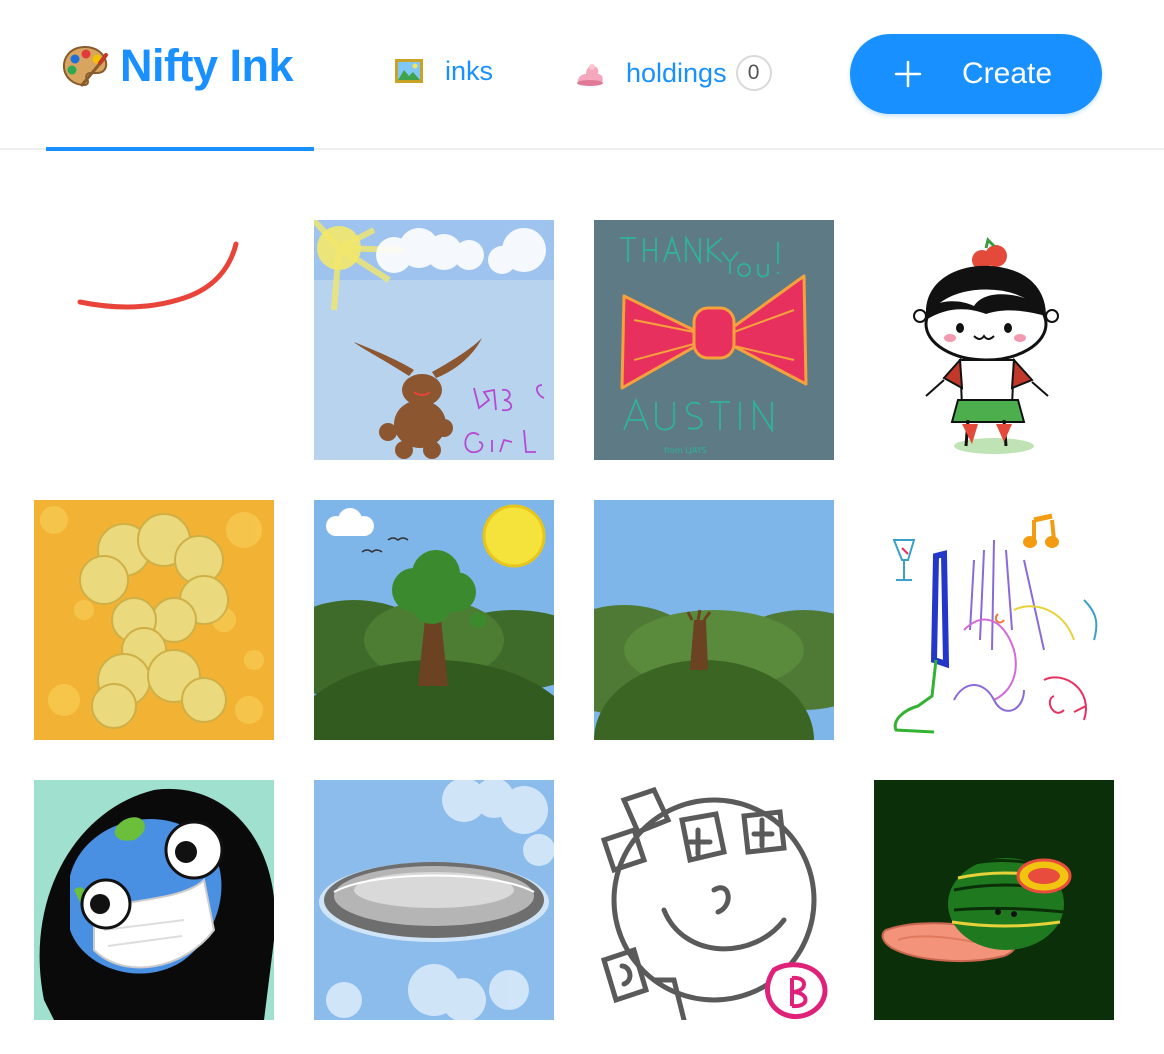  What do you see at coordinates (908, 74) in the screenshot?
I see `plus-icon` at bounding box center [908, 74].